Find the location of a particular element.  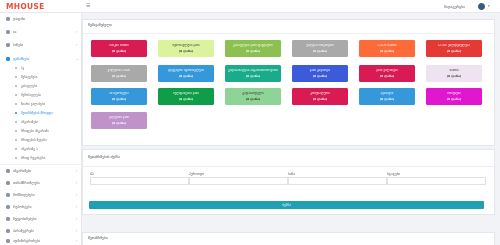

summary-title: შემაჯამებელი is located at coordinates (100, 25).